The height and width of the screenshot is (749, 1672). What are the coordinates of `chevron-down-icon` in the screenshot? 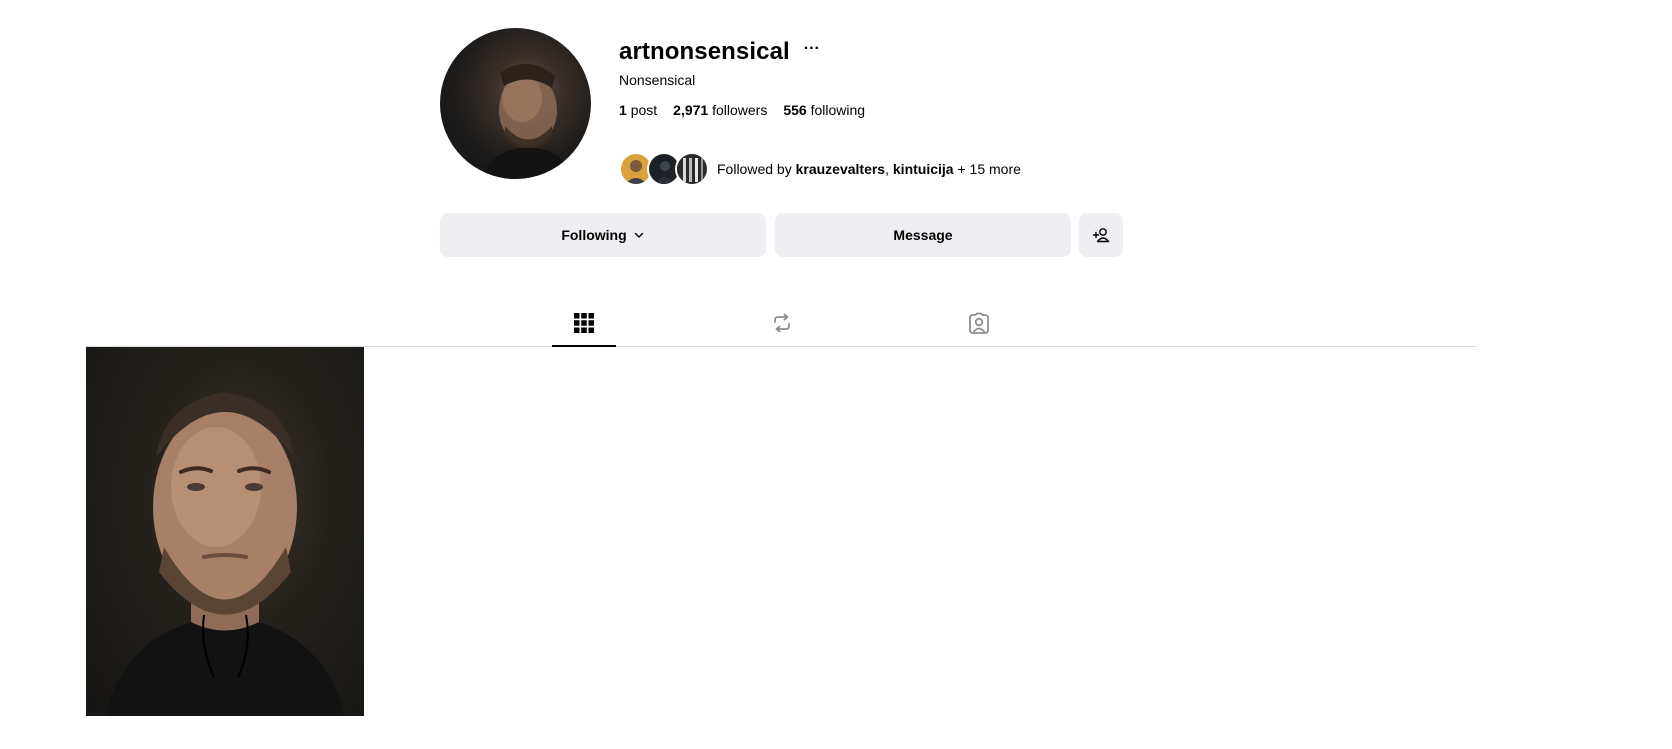 It's located at (639, 235).